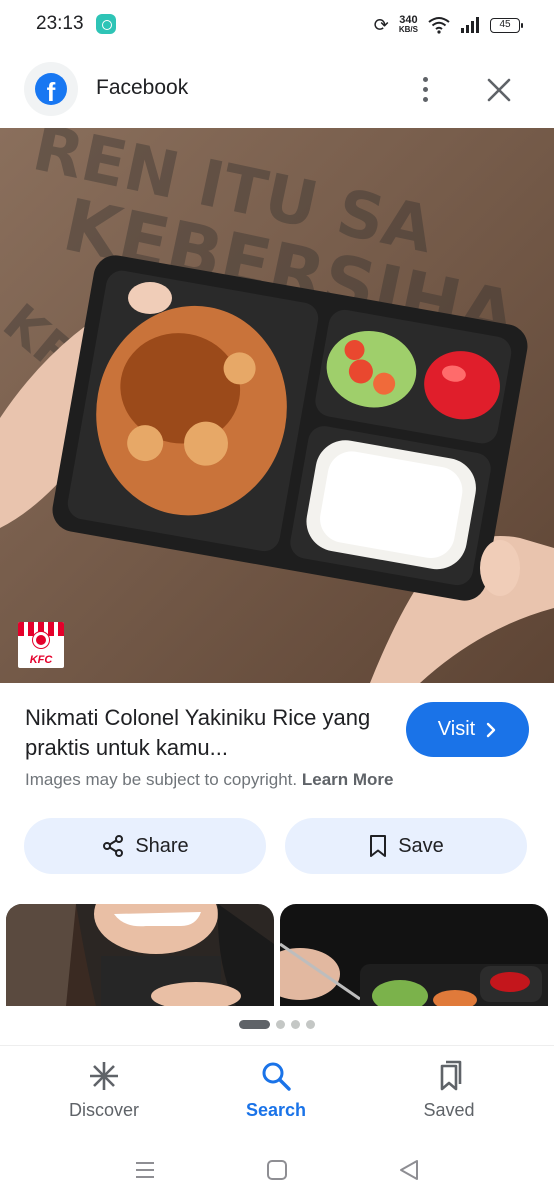 Image resolution: width=554 pixels, height=1200 pixels. Describe the element at coordinates (439, 25) in the screenshot. I see `wifi-icon` at that location.